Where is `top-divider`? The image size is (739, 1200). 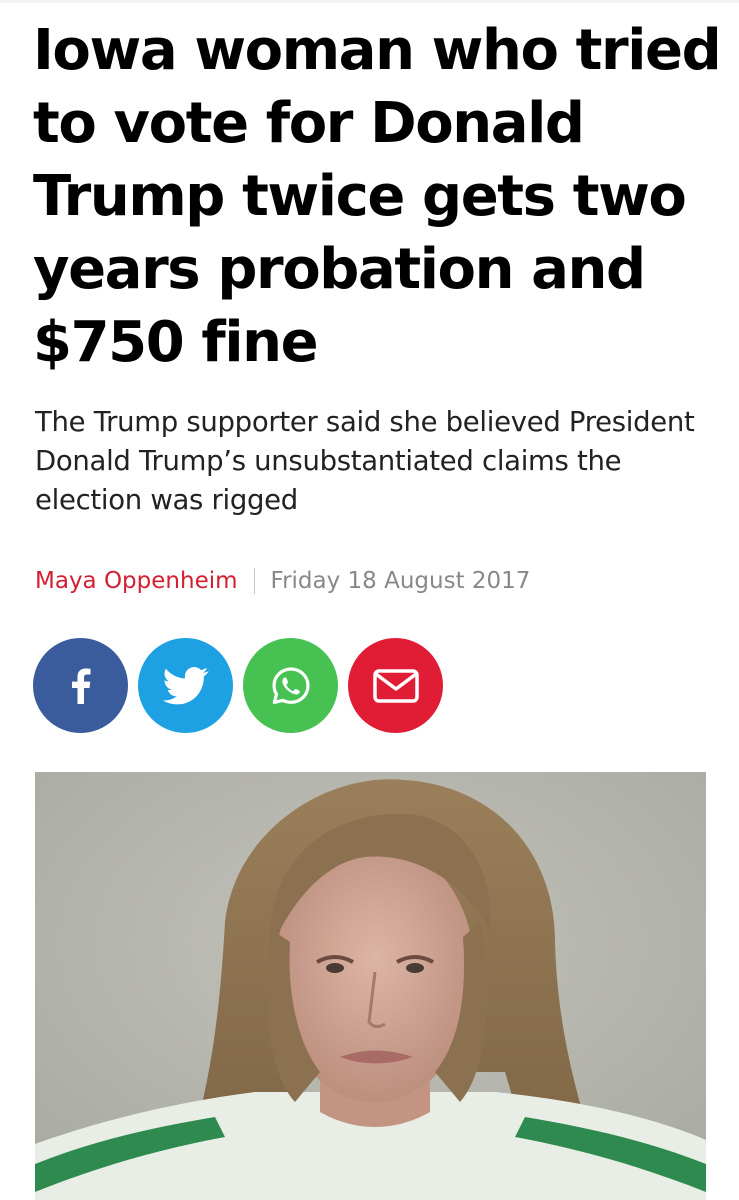 top-divider is located at coordinates (369, 1).